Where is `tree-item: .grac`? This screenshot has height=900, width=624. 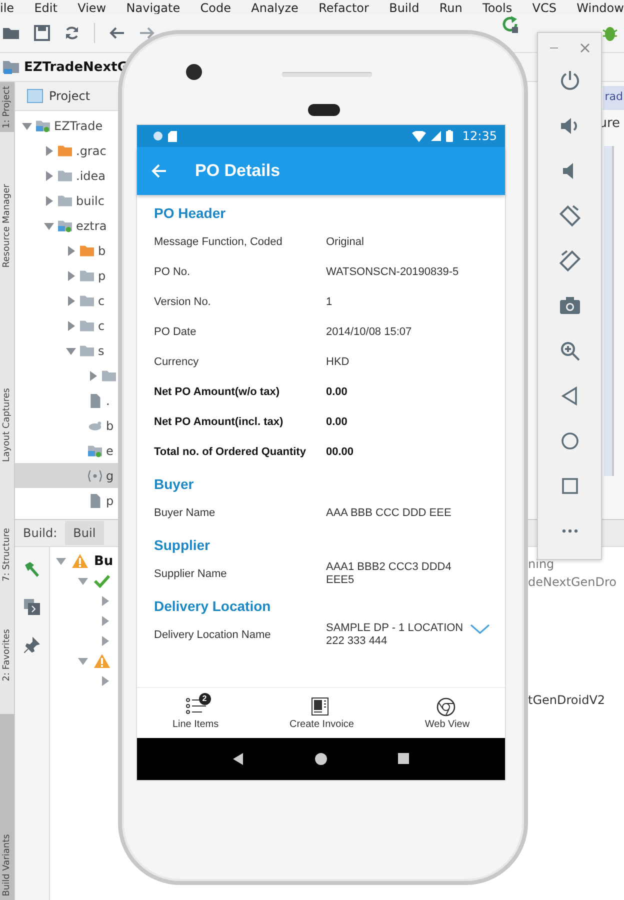 tree-item: .grac is located at coordinates (66, 150).